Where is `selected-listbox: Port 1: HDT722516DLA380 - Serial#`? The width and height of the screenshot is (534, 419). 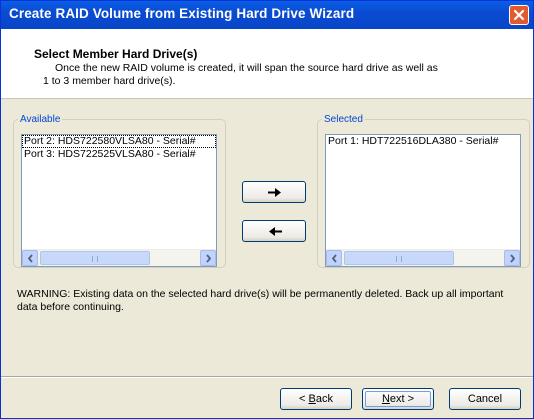
selected-listbox: Port 1: HDT722516DLA380 - Serial# is located at coordinates (423, 200).